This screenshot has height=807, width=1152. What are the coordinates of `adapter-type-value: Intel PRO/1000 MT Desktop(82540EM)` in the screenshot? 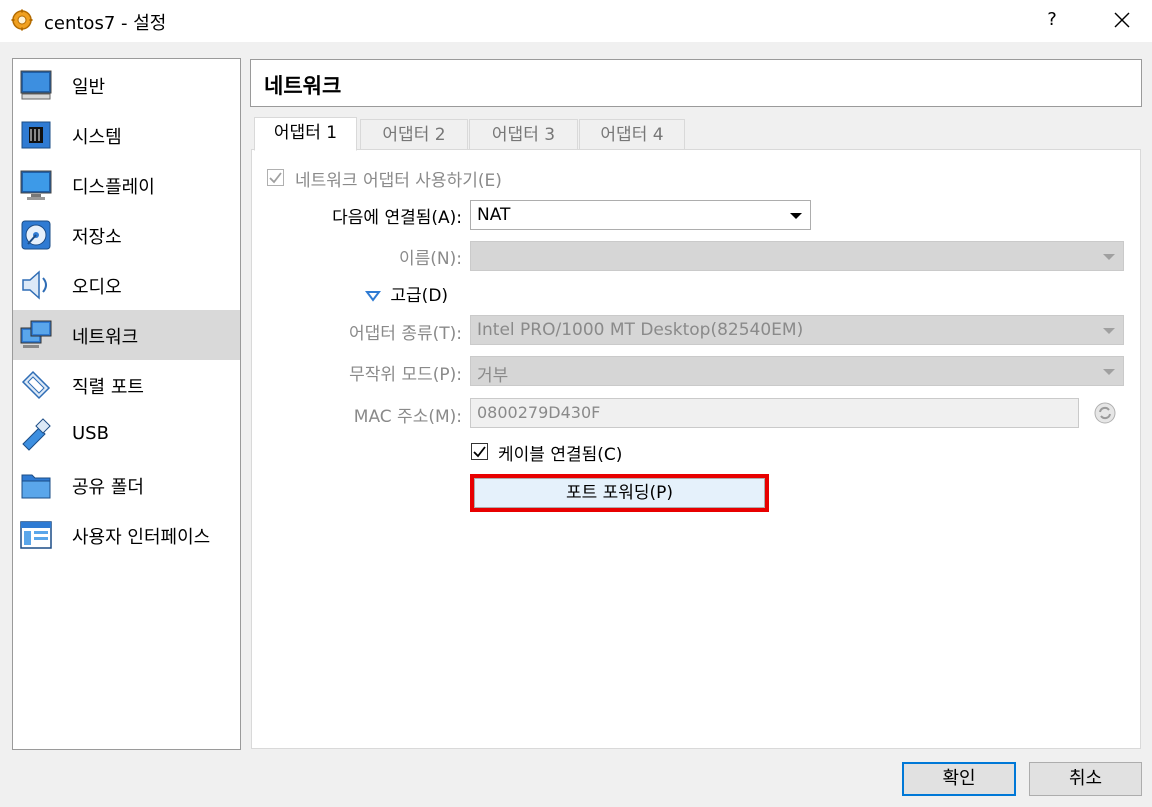 It's located at (640, 330).